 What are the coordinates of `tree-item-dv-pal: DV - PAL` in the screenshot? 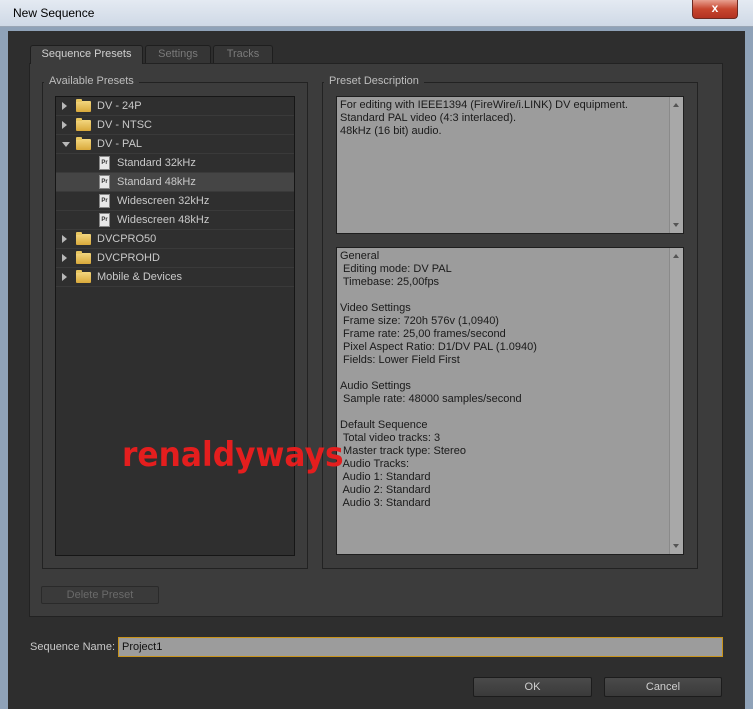 It's located at (175, 144).